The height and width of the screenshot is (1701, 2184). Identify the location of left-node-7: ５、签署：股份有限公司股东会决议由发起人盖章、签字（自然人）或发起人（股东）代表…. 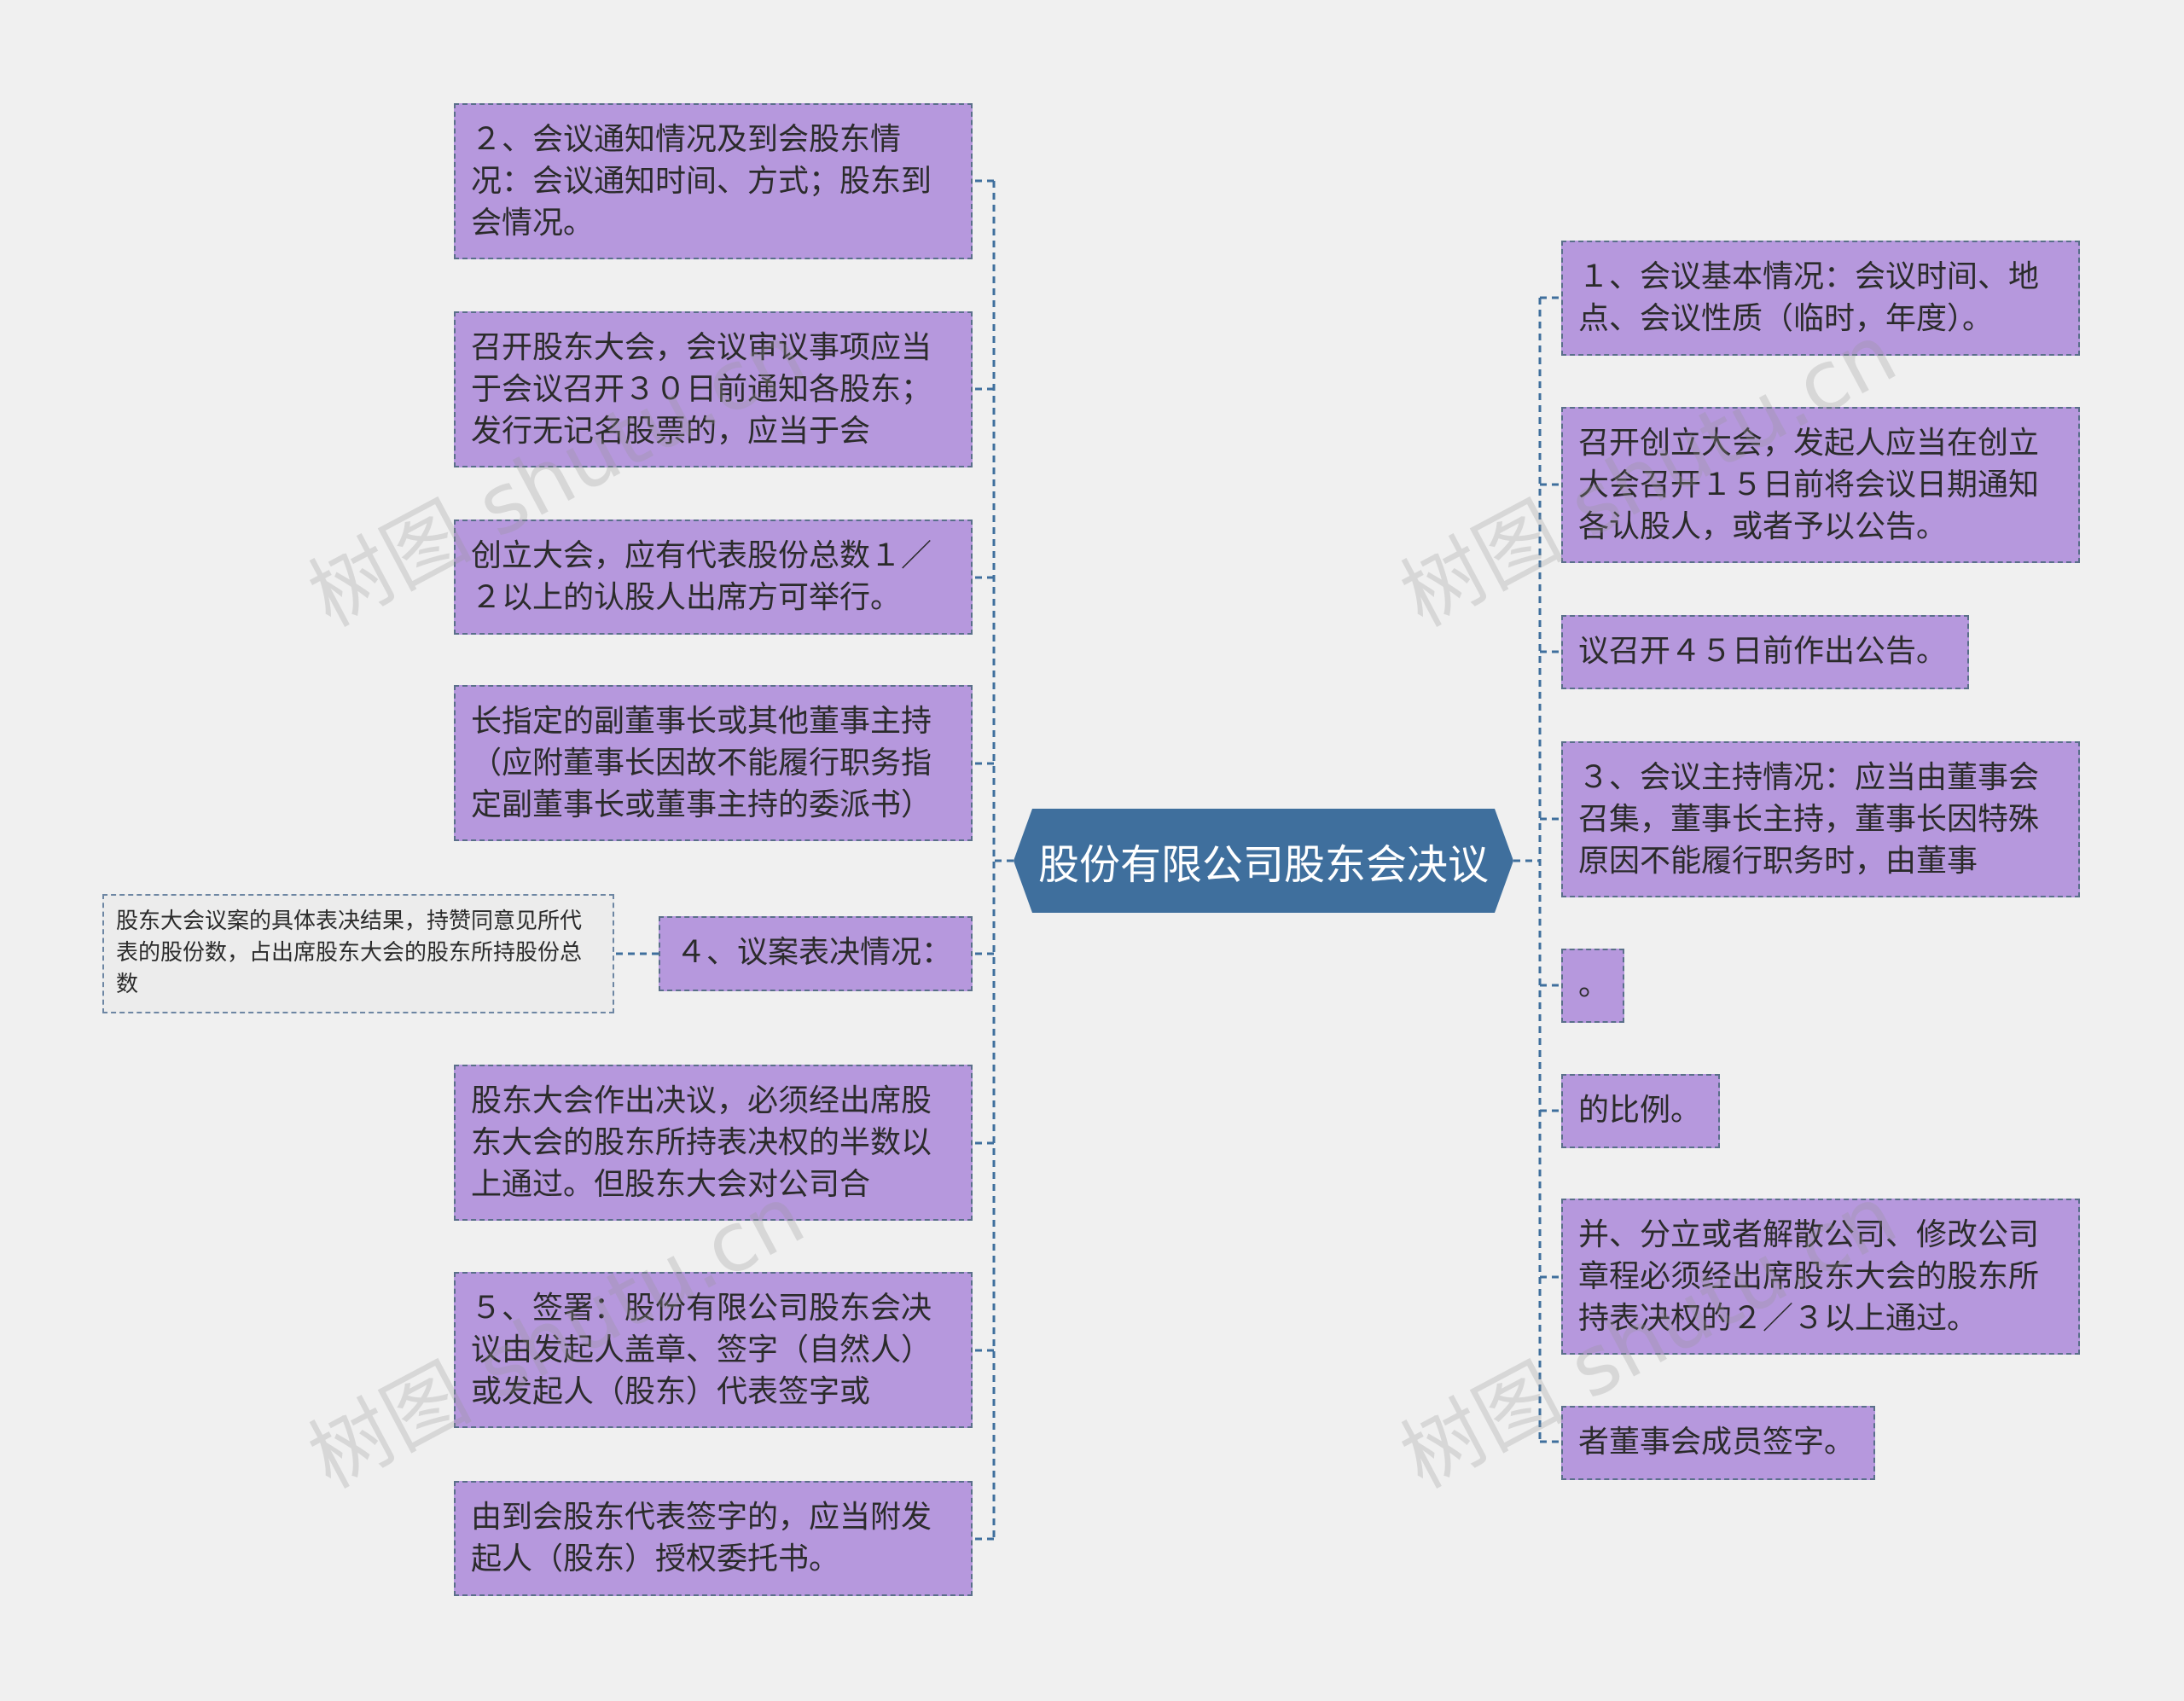
(713, 1350).